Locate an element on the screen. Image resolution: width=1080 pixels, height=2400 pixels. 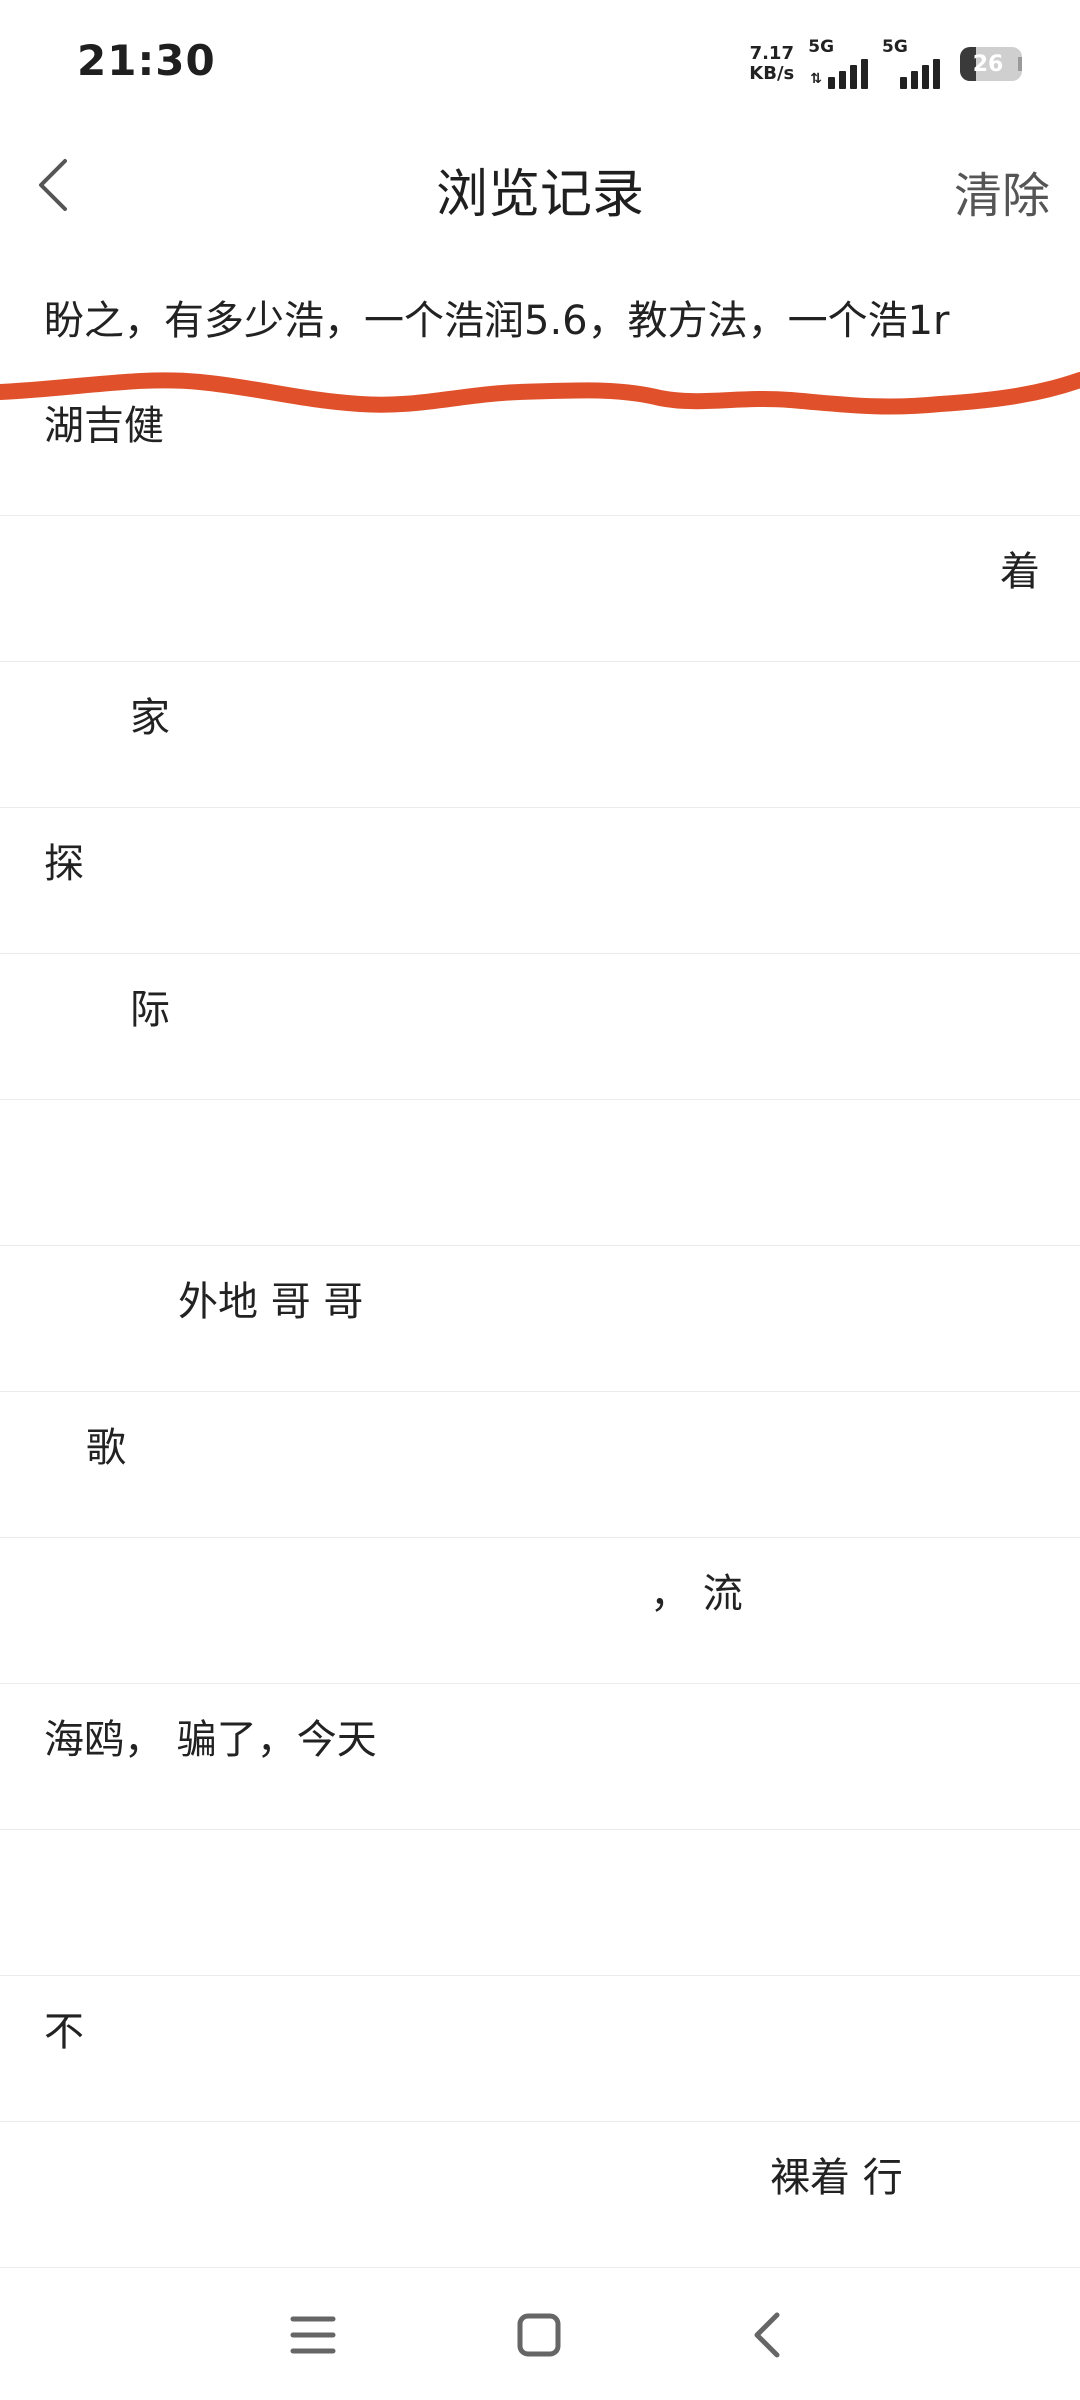
history-item-text: 家 is located at coordinates (150, 718).